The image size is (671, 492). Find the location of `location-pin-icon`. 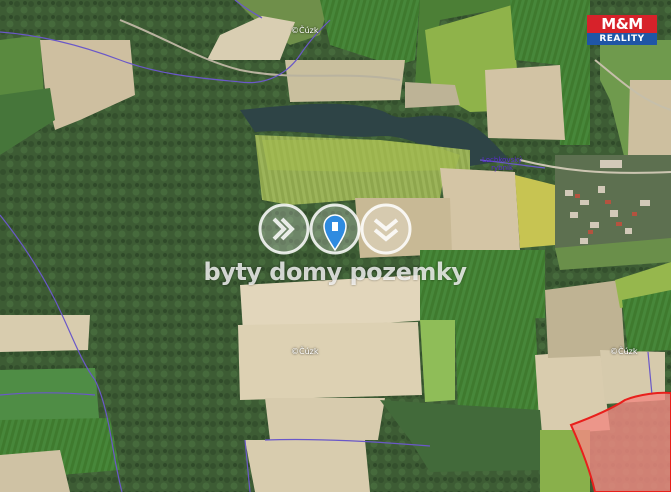

location-pin-icon is located at coordinates (335, 229).